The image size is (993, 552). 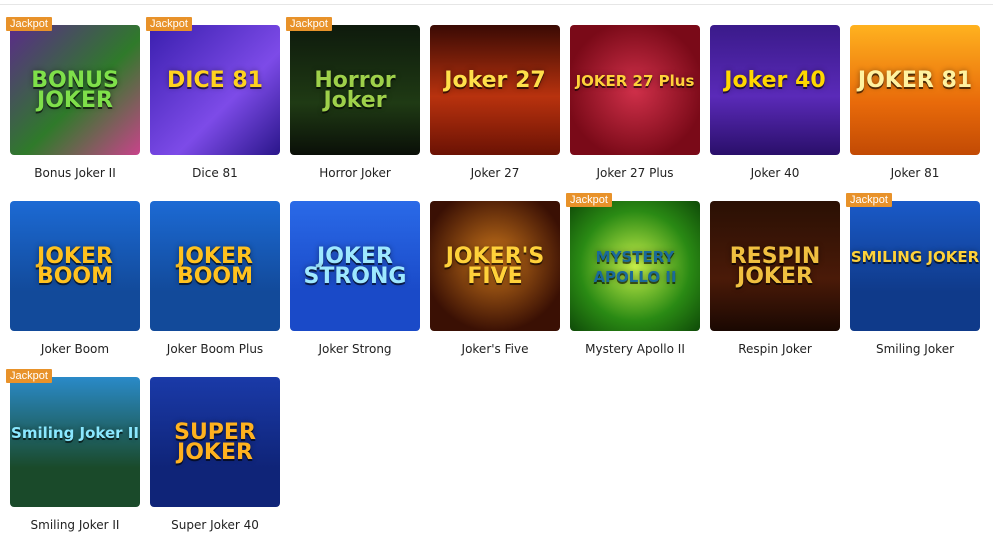 I want to click on game-artwork: JOKER'S FIVE, so click(x=495, y=266).